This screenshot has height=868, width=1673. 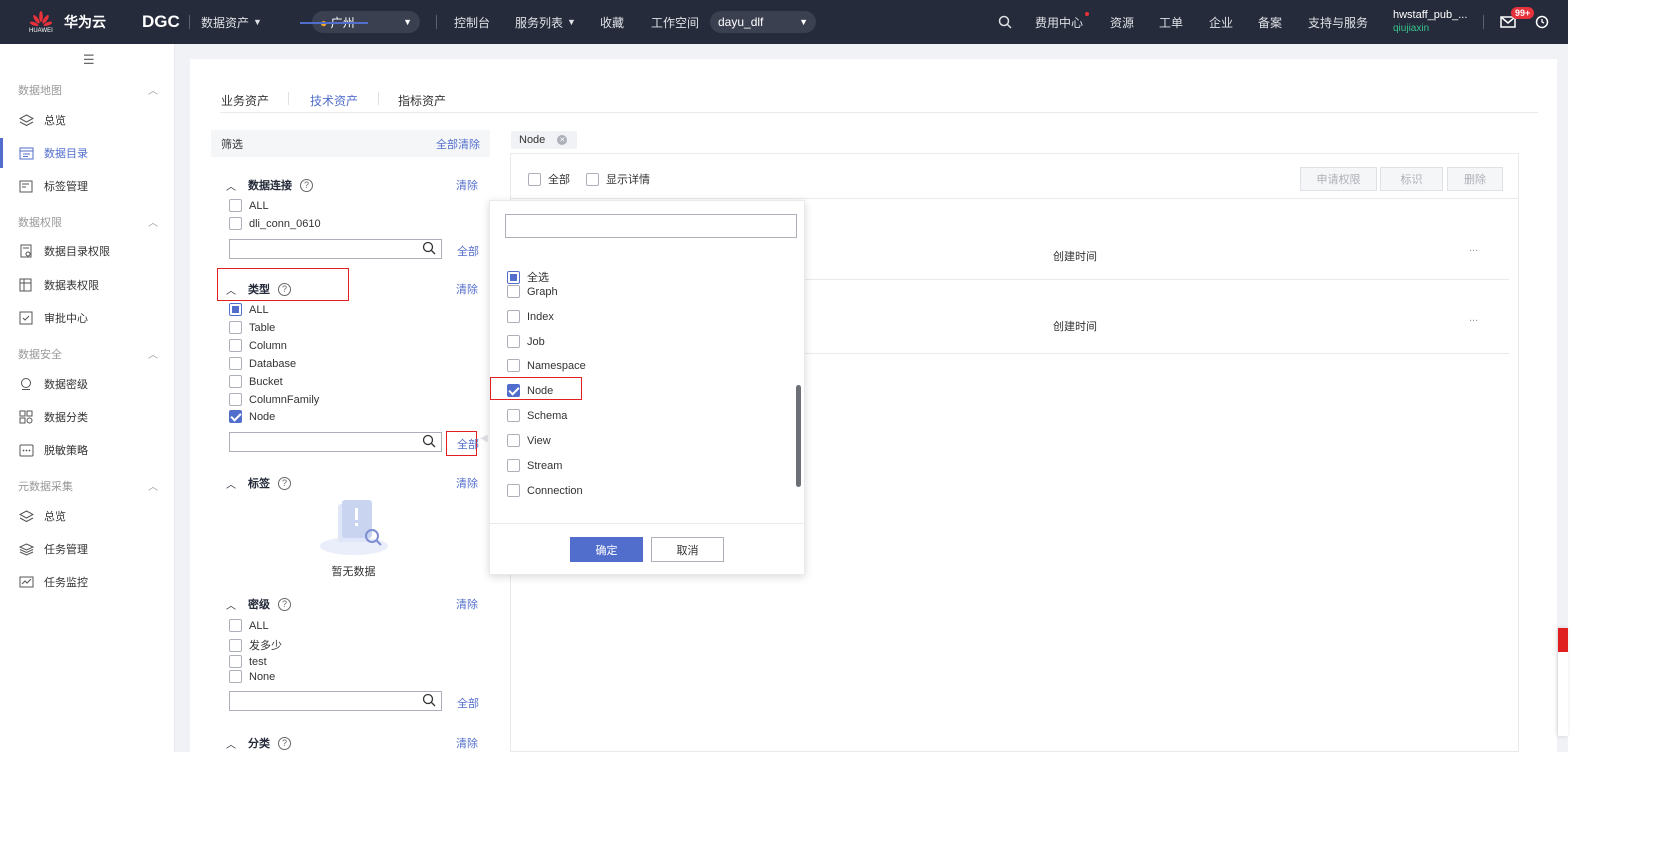 I want to click on level-search-input, so click(x=335, y=701).